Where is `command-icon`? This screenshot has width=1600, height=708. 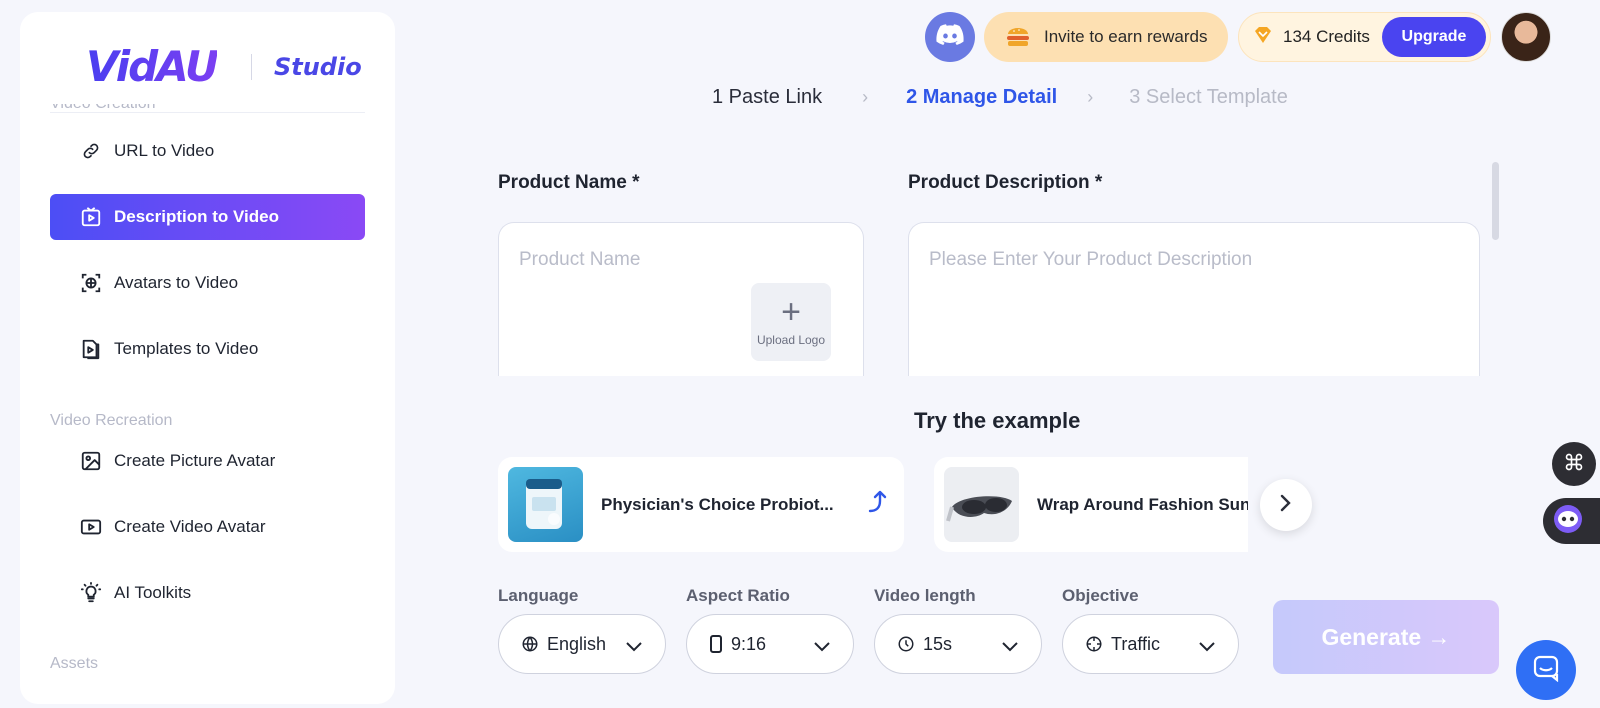 command-icon is located at coordinates (1574, 464).